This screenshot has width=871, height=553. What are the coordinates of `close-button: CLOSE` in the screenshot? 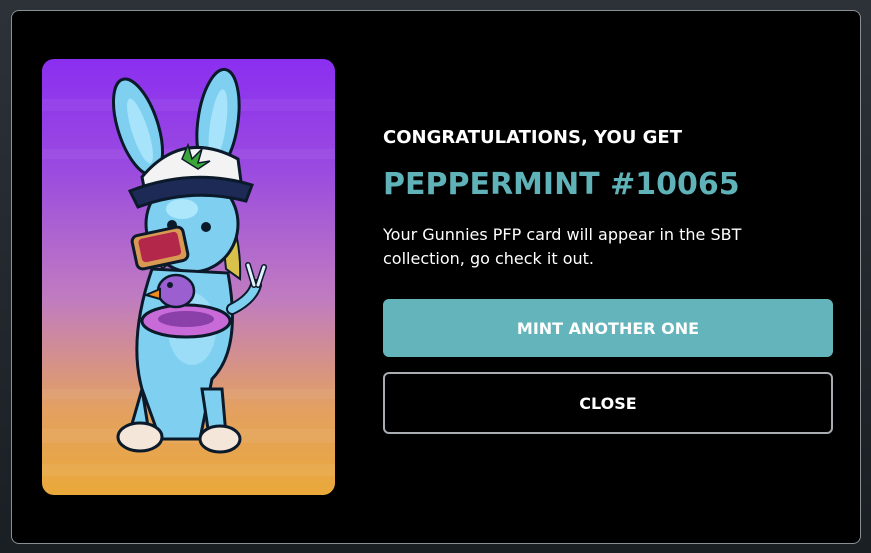 It's located at (608, 403).